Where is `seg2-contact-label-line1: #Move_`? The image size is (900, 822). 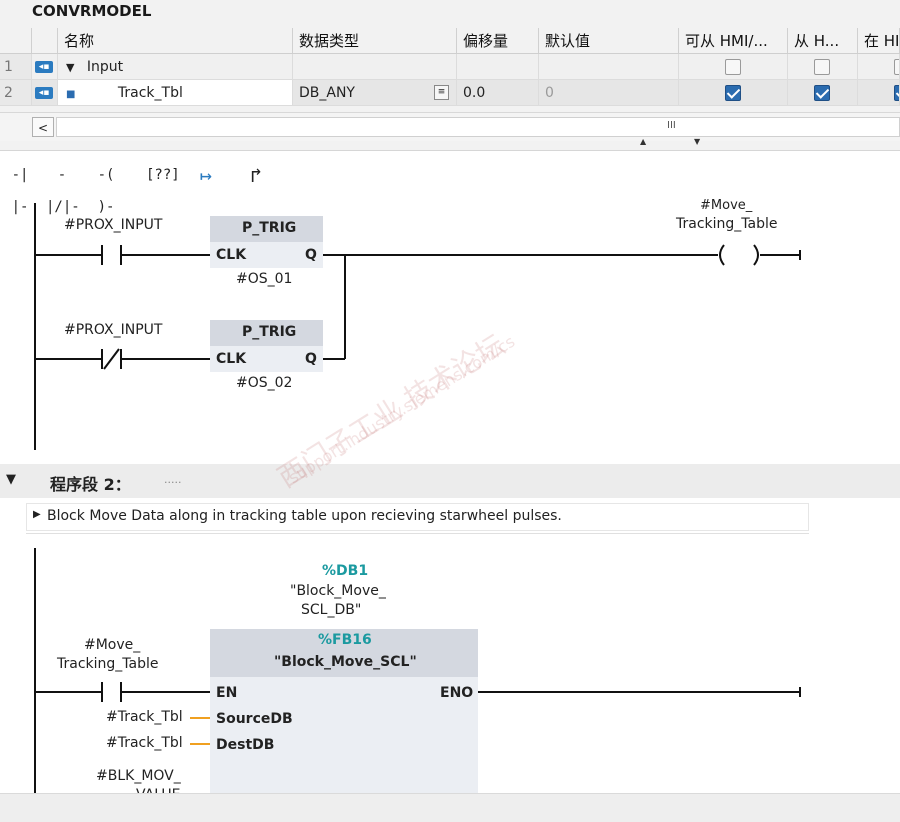 seg2-contact-label-line1: #Move_ is located at coordinates (112, 645).